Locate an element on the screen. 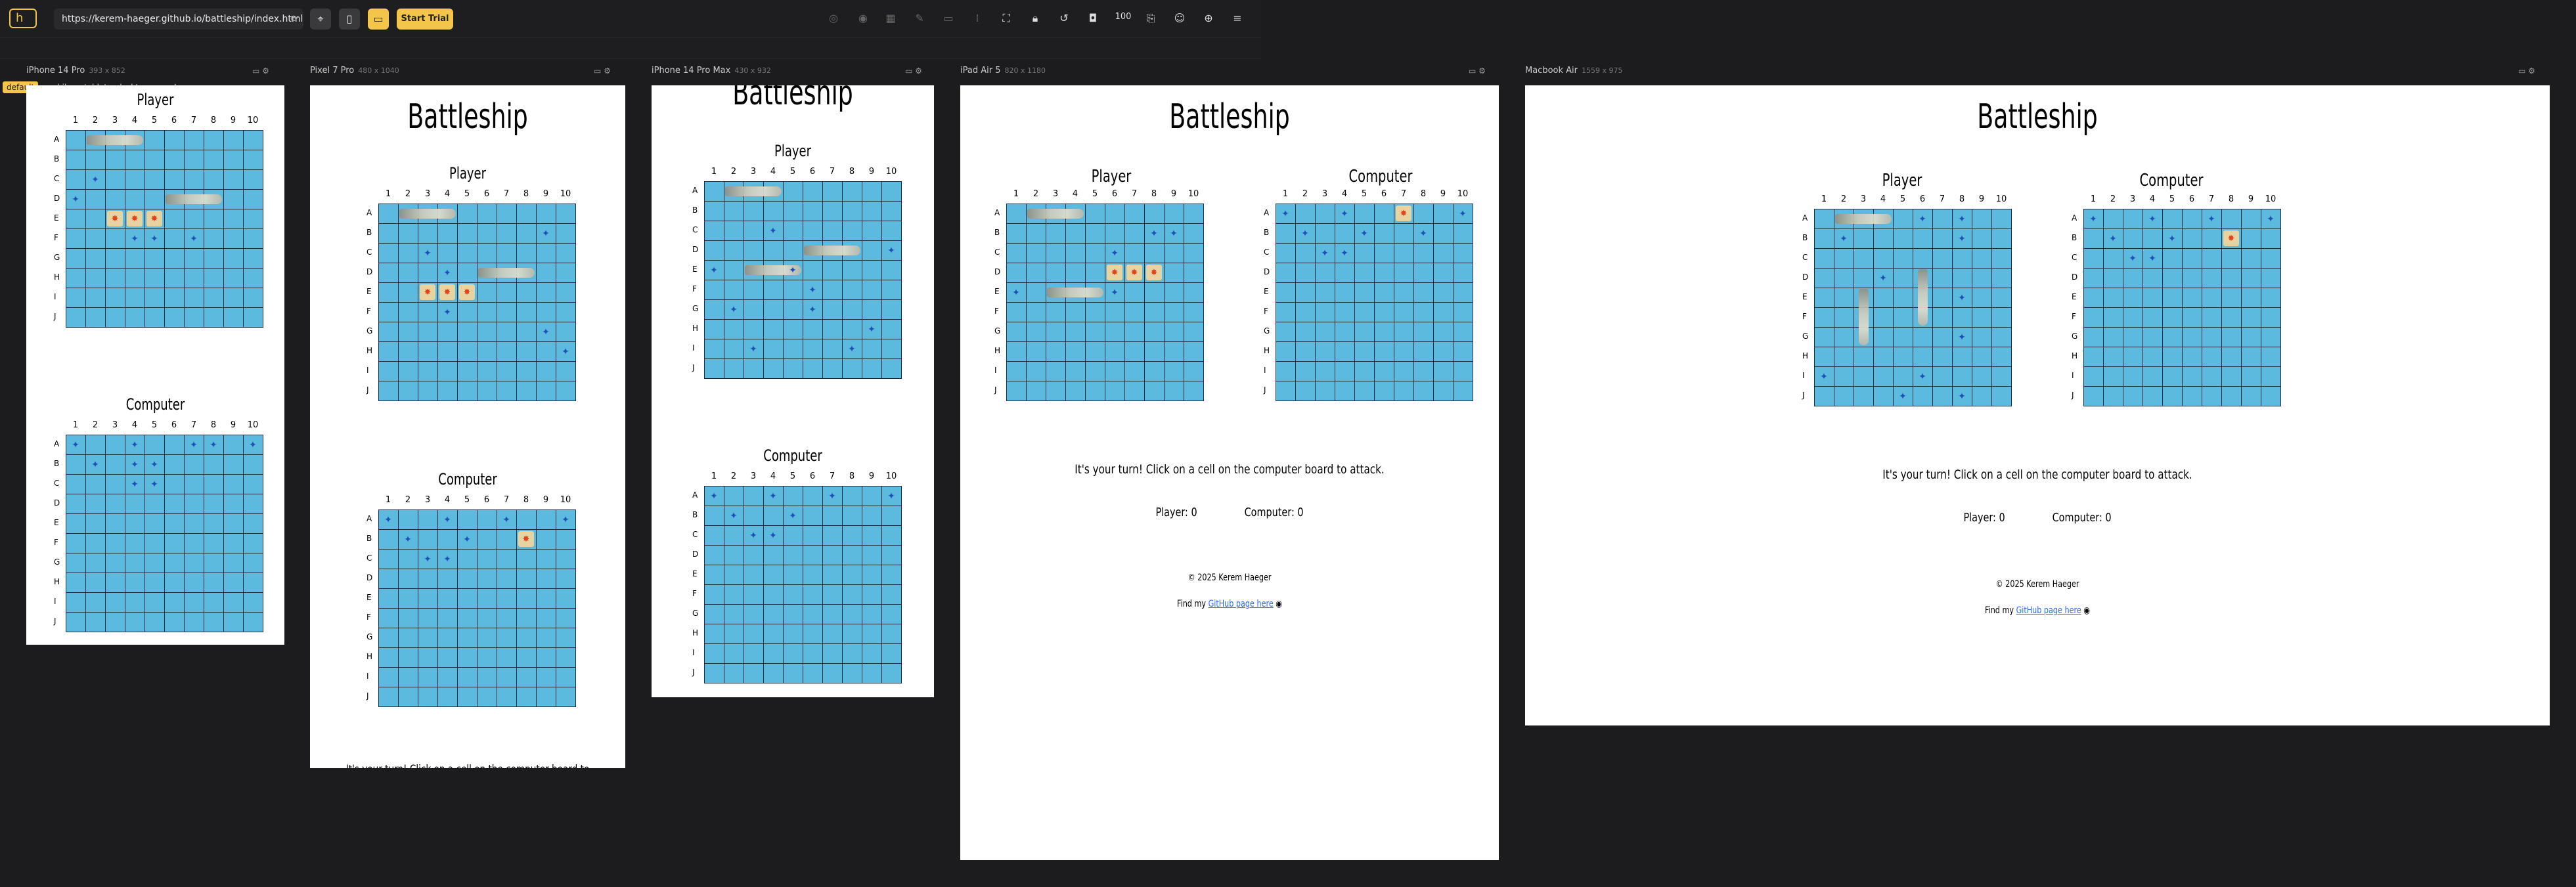 This screenshot has width=2576, height=887. github-icon: ◉ is located at coordinates (1279, 604).